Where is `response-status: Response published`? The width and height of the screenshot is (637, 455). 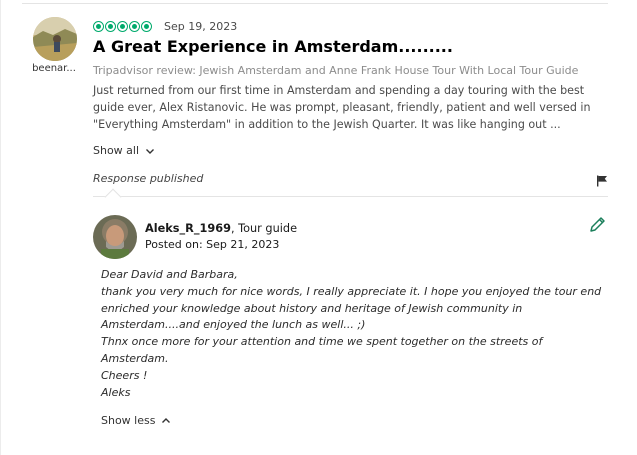
response-status: Response published is located at coordinates (148, 178).